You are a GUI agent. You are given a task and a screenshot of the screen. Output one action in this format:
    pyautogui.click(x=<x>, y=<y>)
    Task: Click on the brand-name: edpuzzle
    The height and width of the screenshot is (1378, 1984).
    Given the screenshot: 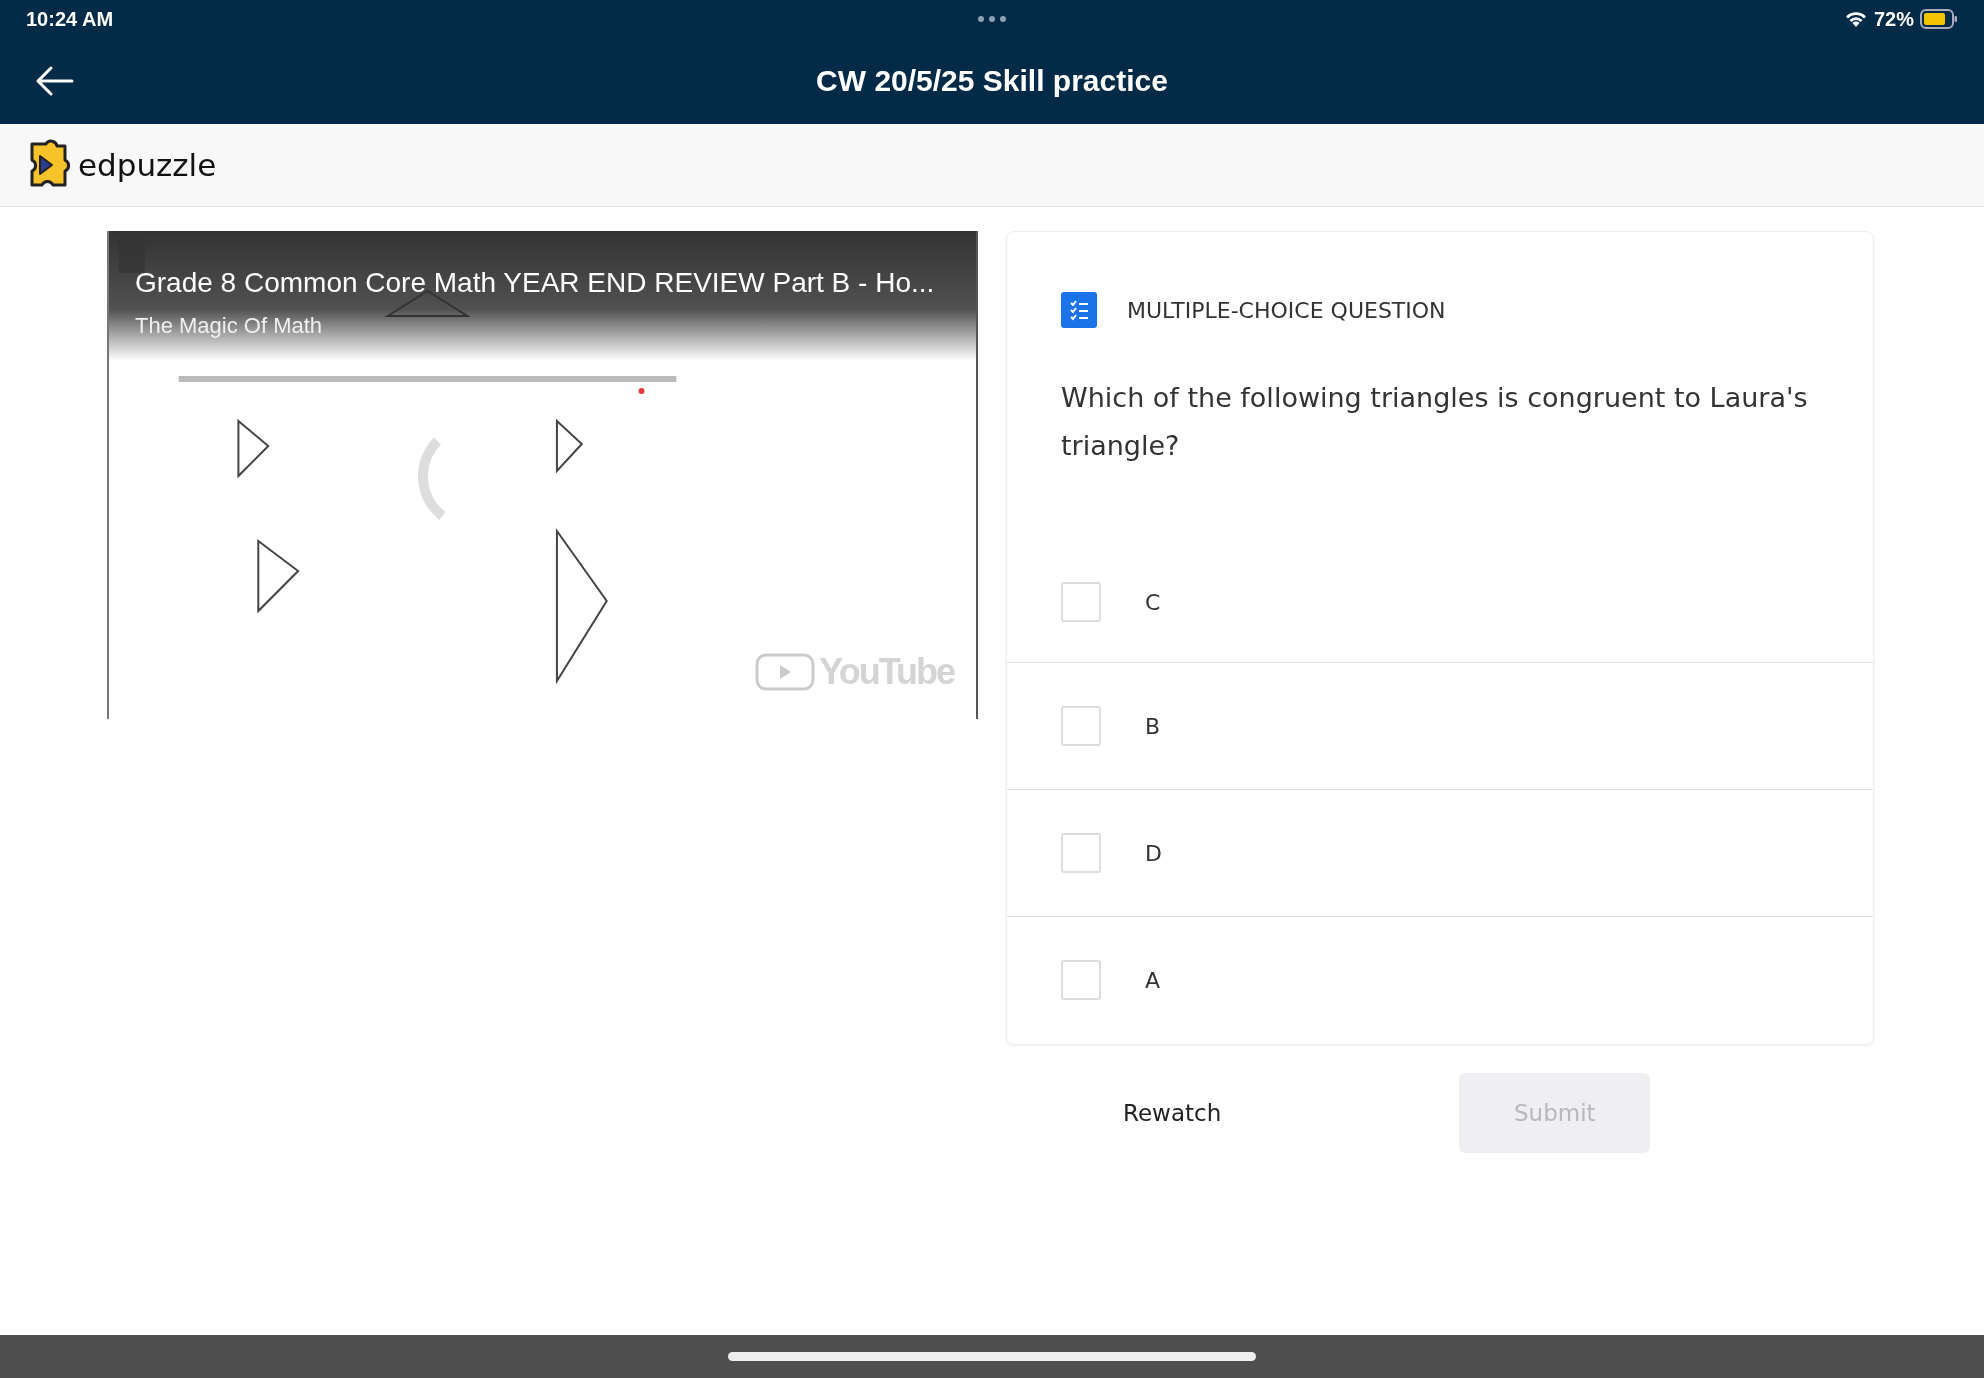 What is the action you would take?
    pyautogui.click(x=147, y=165)
    